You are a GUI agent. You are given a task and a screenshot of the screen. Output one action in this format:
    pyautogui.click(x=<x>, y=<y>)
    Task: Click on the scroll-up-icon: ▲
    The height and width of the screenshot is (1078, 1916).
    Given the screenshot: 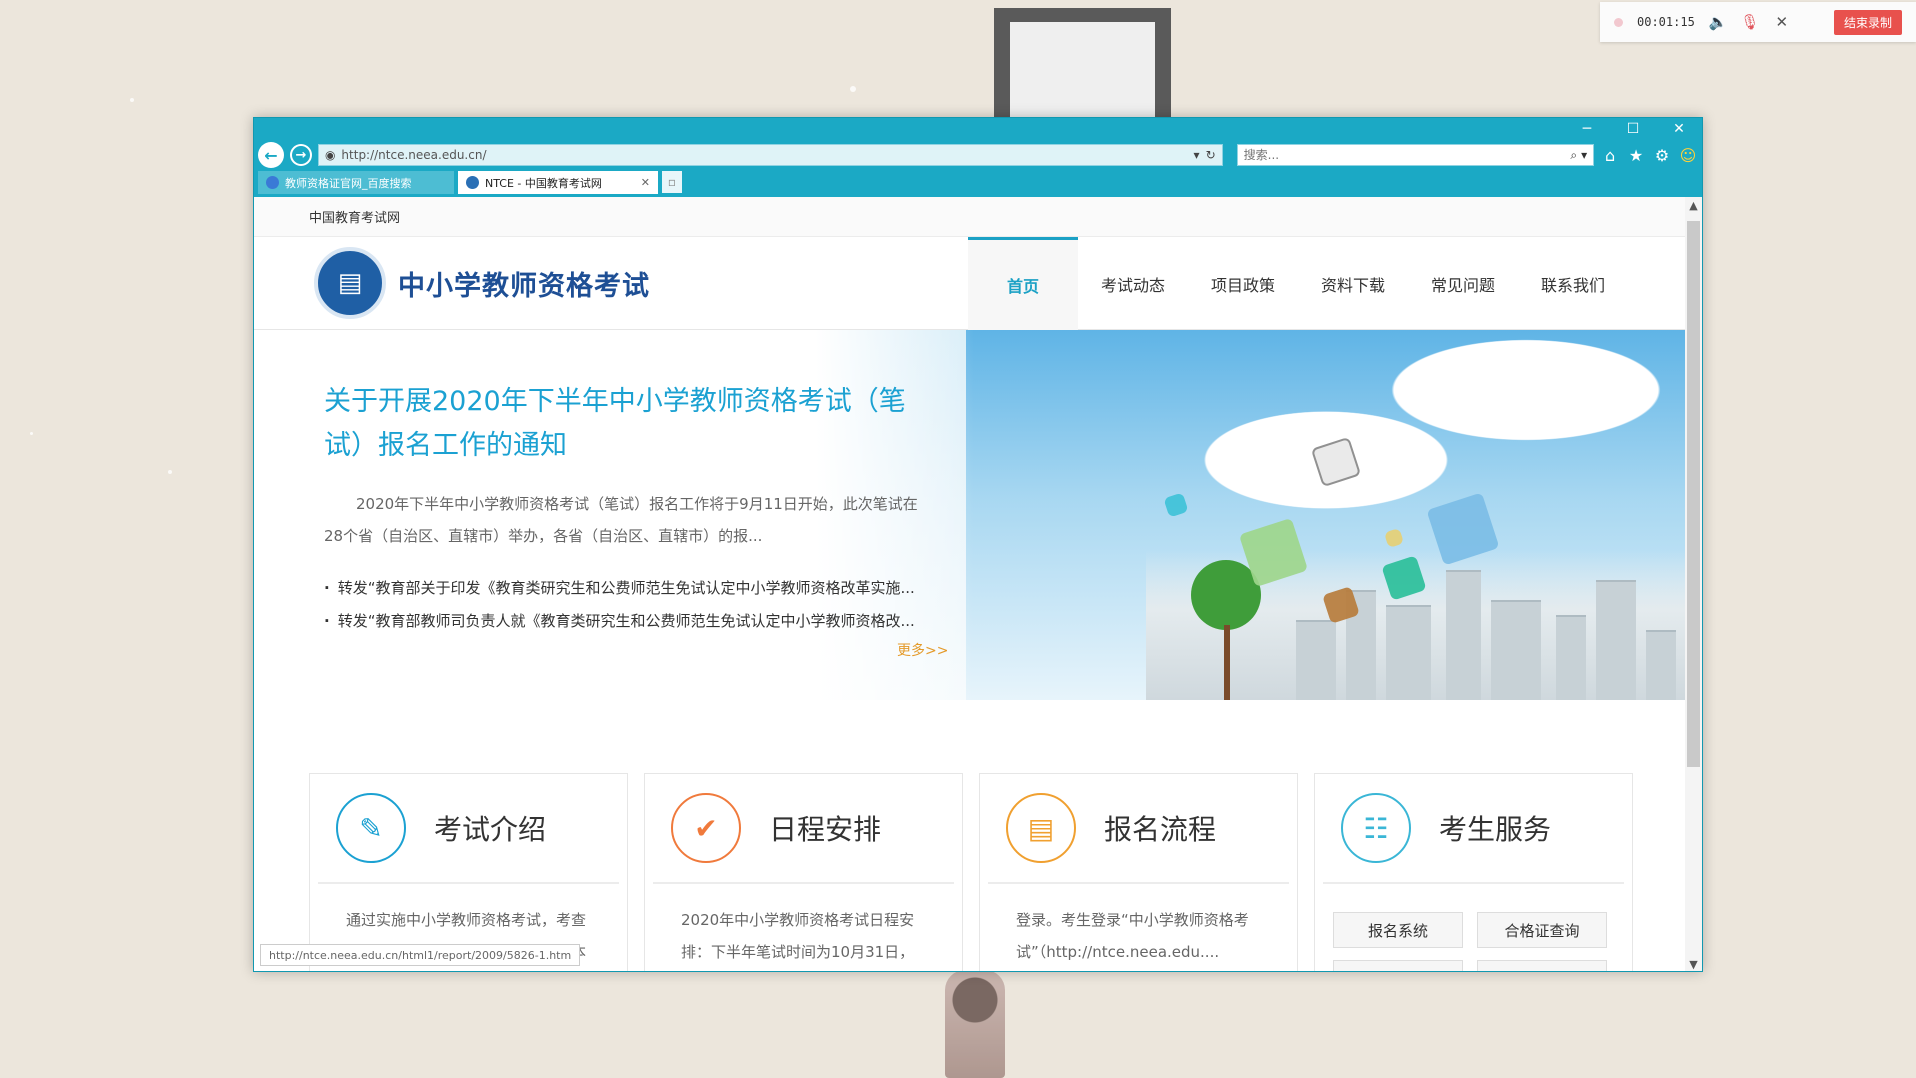 What is the action you would take?
    pyautogui.click(x=1693, y=205)
    